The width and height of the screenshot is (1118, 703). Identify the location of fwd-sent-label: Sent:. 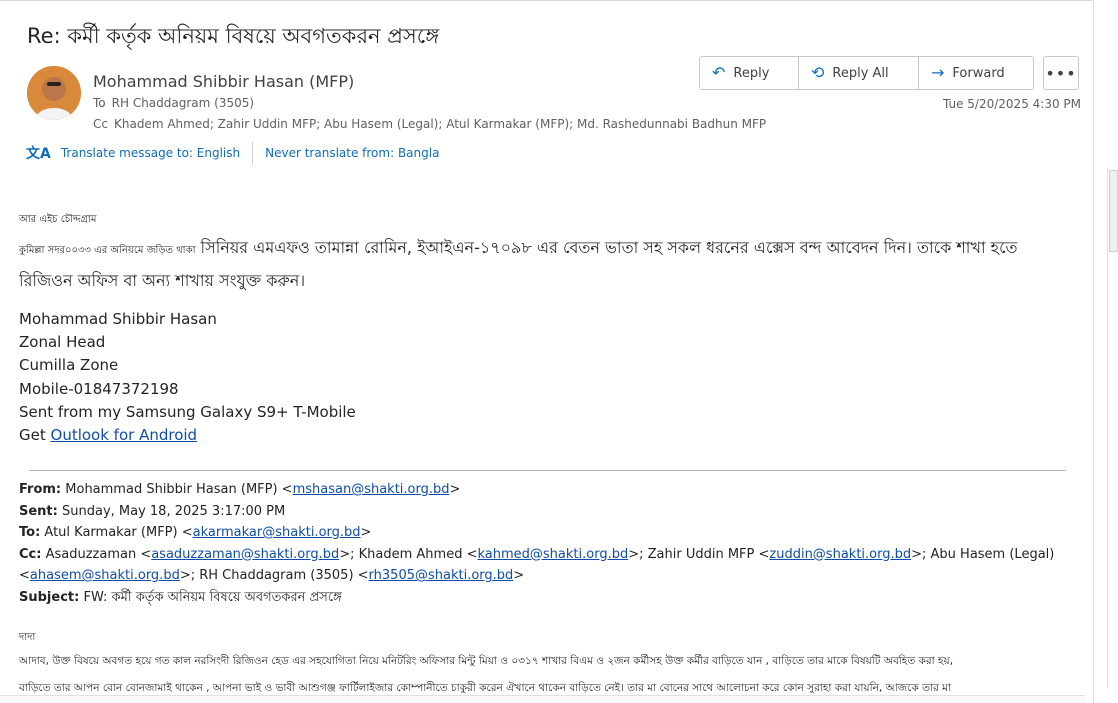
(38, 511).